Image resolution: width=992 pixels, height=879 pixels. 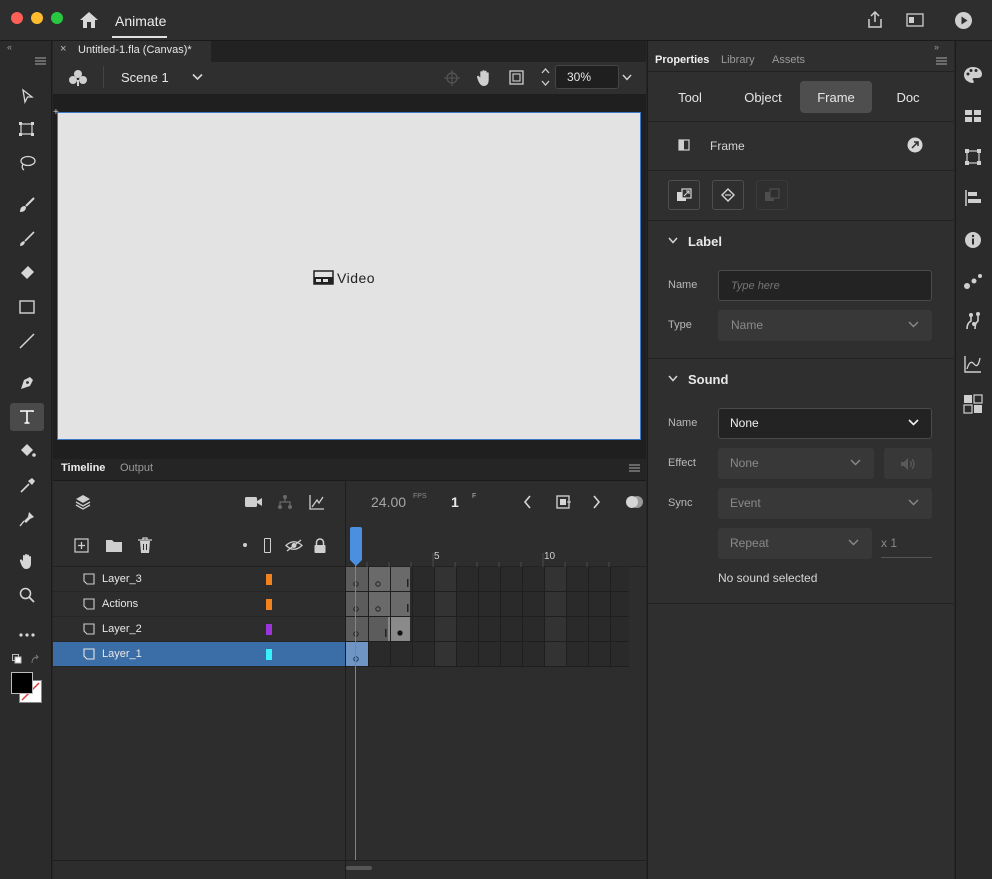 What do you see at coordinates (122, 579) in the screenshot?
I see `layer-name: Layer_3` at bounding box center [122, 579].